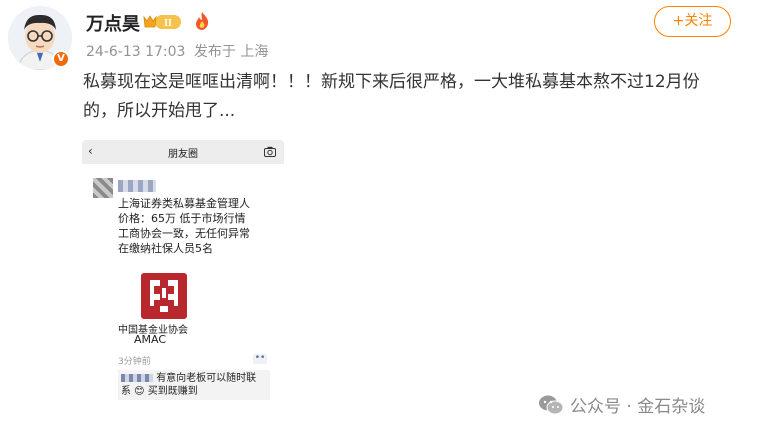 Image resolution: width=759 pixels, height=435 pixels. I want to click on amac-en-label: AMAC, so click(150, 339).